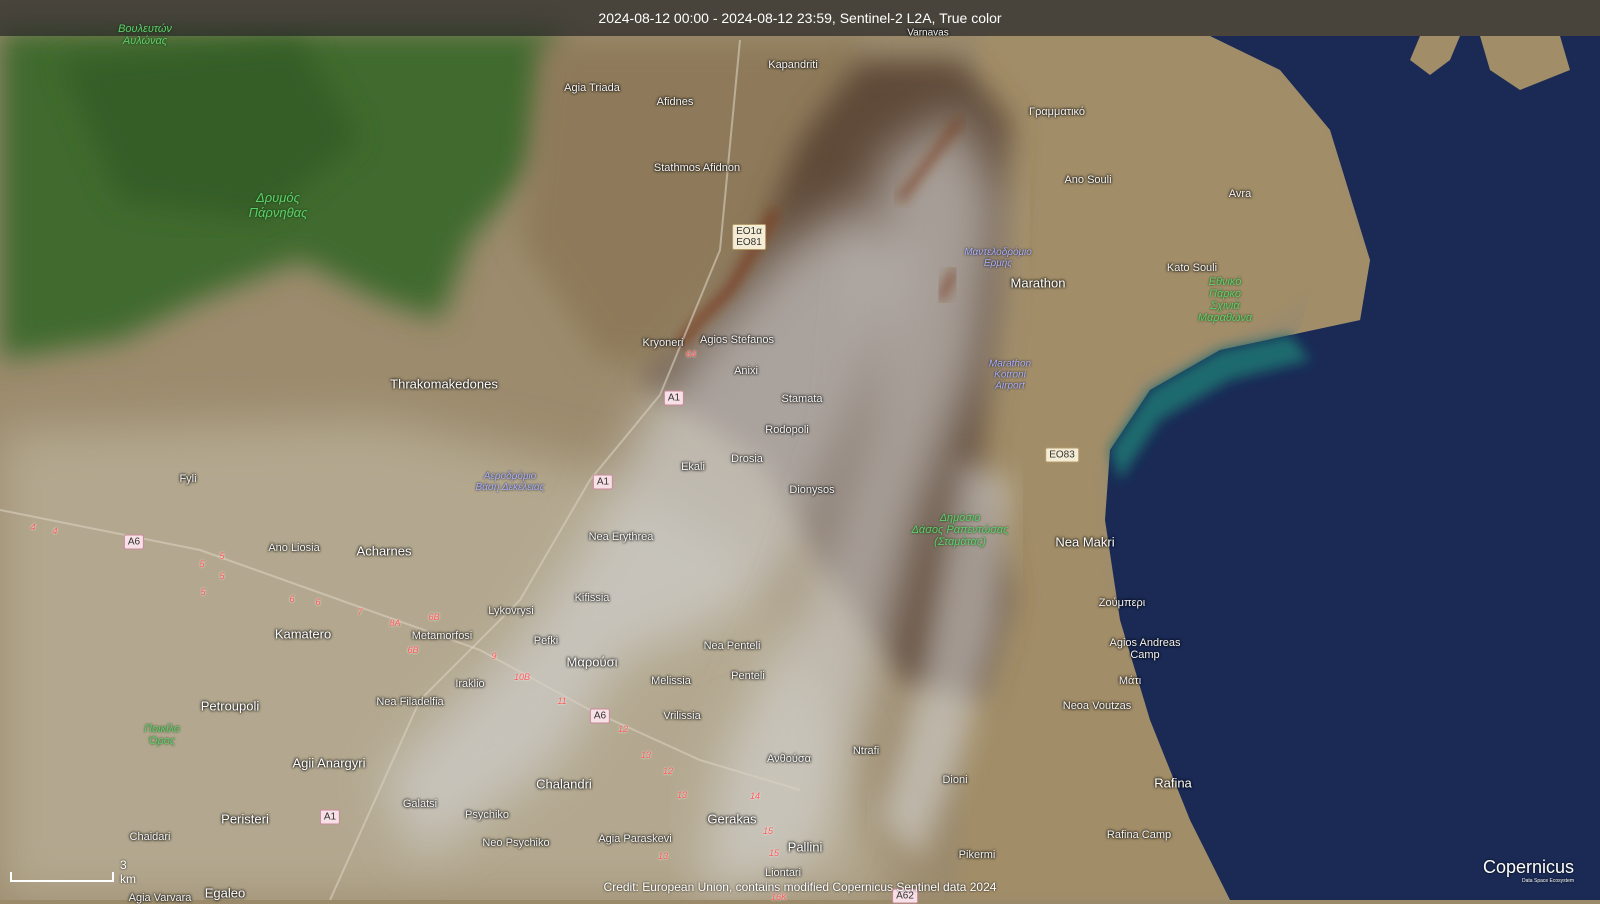  What do you see at coordinates (1139, 835) in the screenshot?
I see `place-label: Rafina Camp` at bounding box center [1139, 835].